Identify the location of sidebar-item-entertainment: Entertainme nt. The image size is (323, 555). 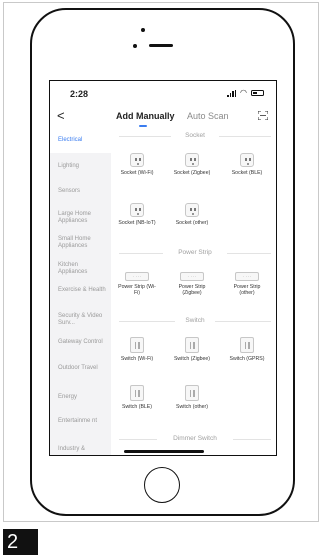
(83, 421).